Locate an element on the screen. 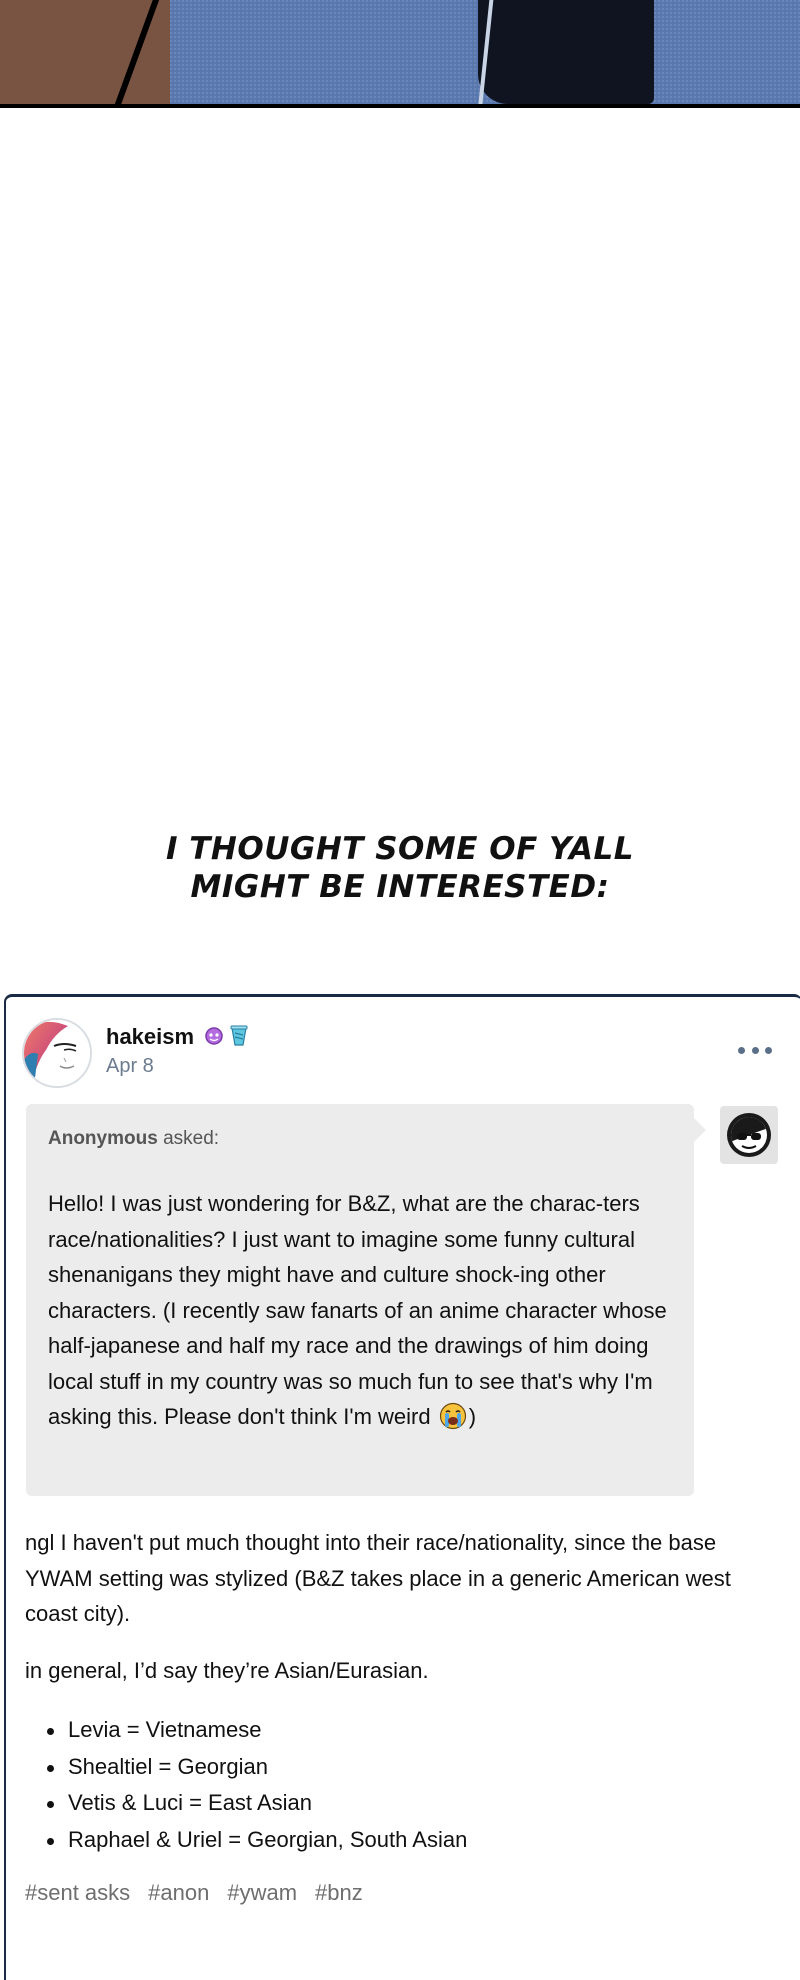 The height and width of the screenshot is (1980, 800). caption-line-1: I thought some of yall is located at coordinates (400, 849).